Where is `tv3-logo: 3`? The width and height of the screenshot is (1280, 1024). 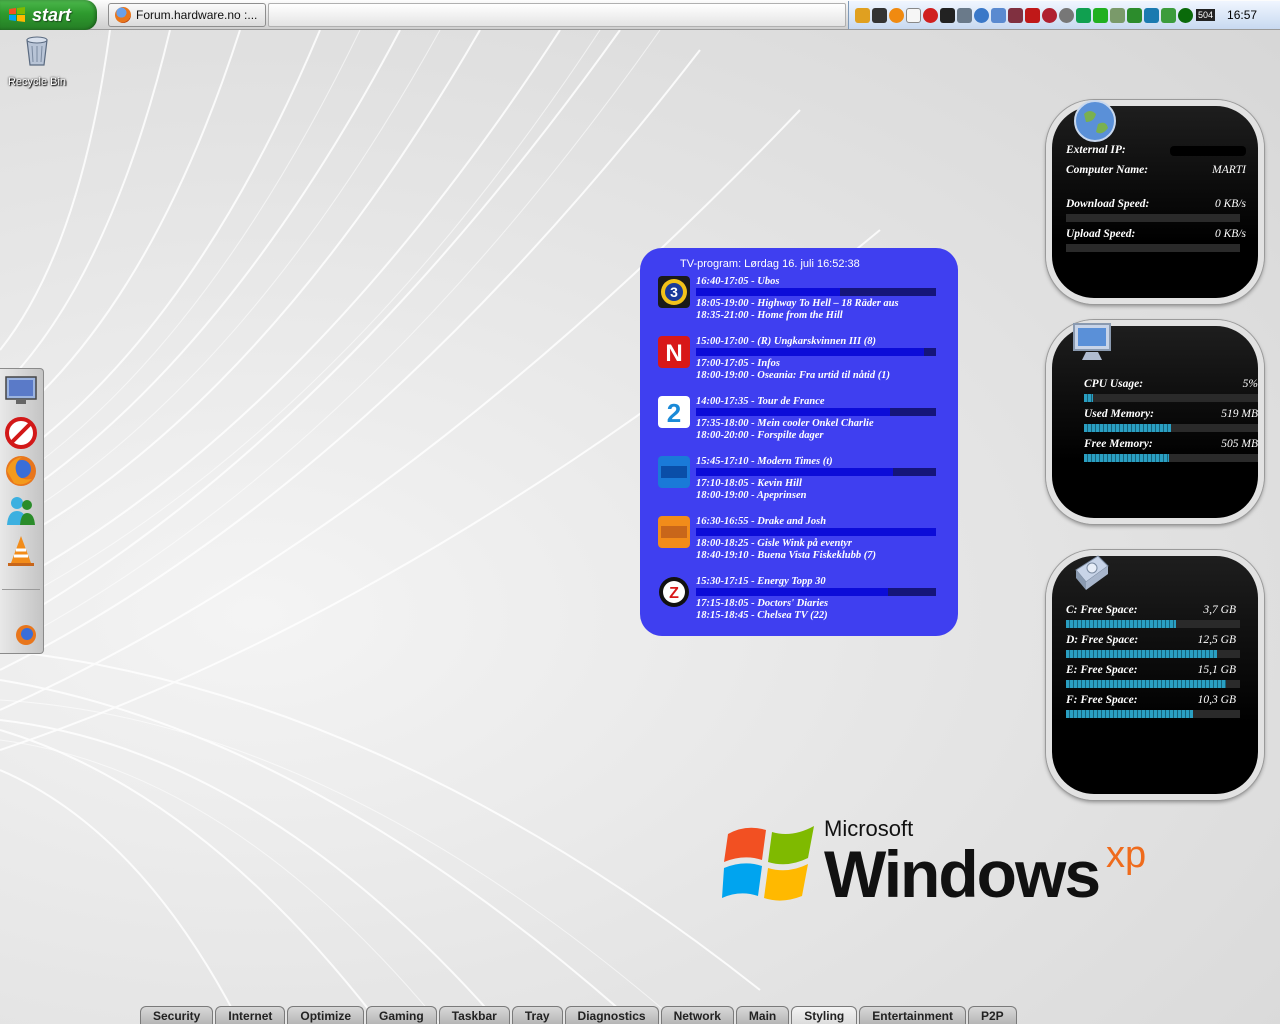
tv3-logo: 3 is located at coordinates (674, 292).